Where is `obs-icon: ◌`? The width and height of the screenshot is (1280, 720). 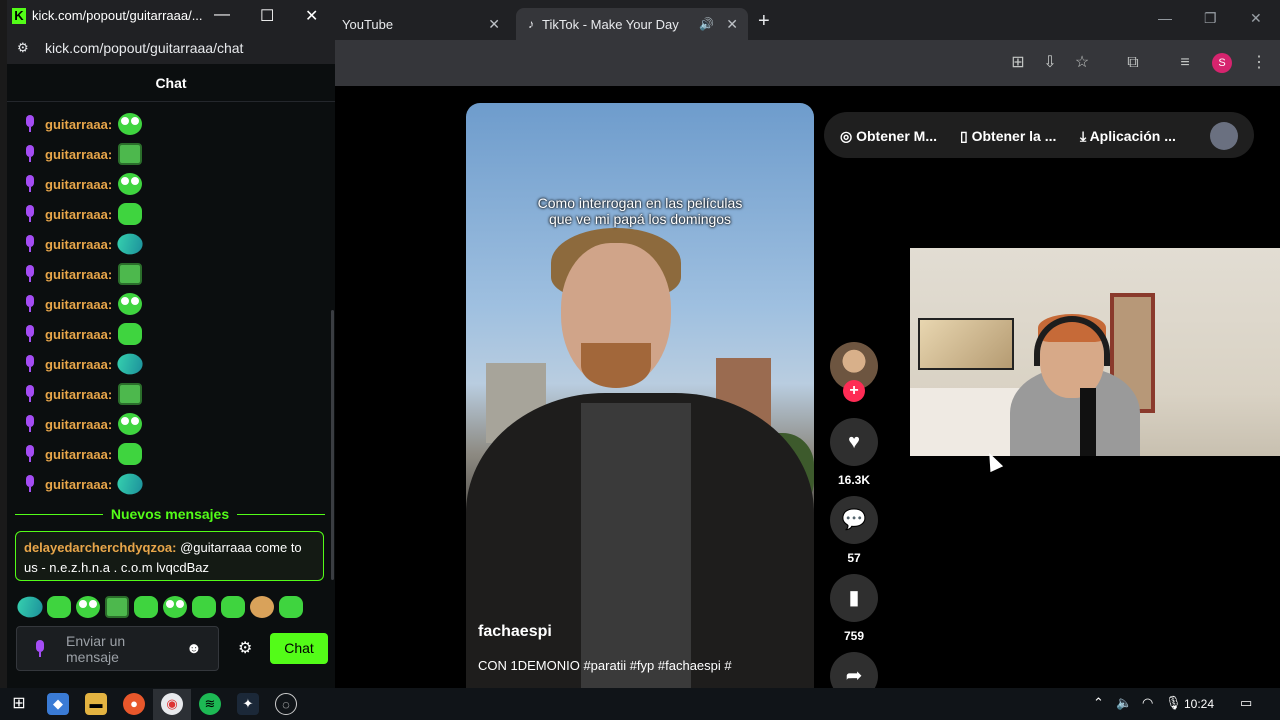
obs-icon: ◌ is located at coordinates (286, 704).